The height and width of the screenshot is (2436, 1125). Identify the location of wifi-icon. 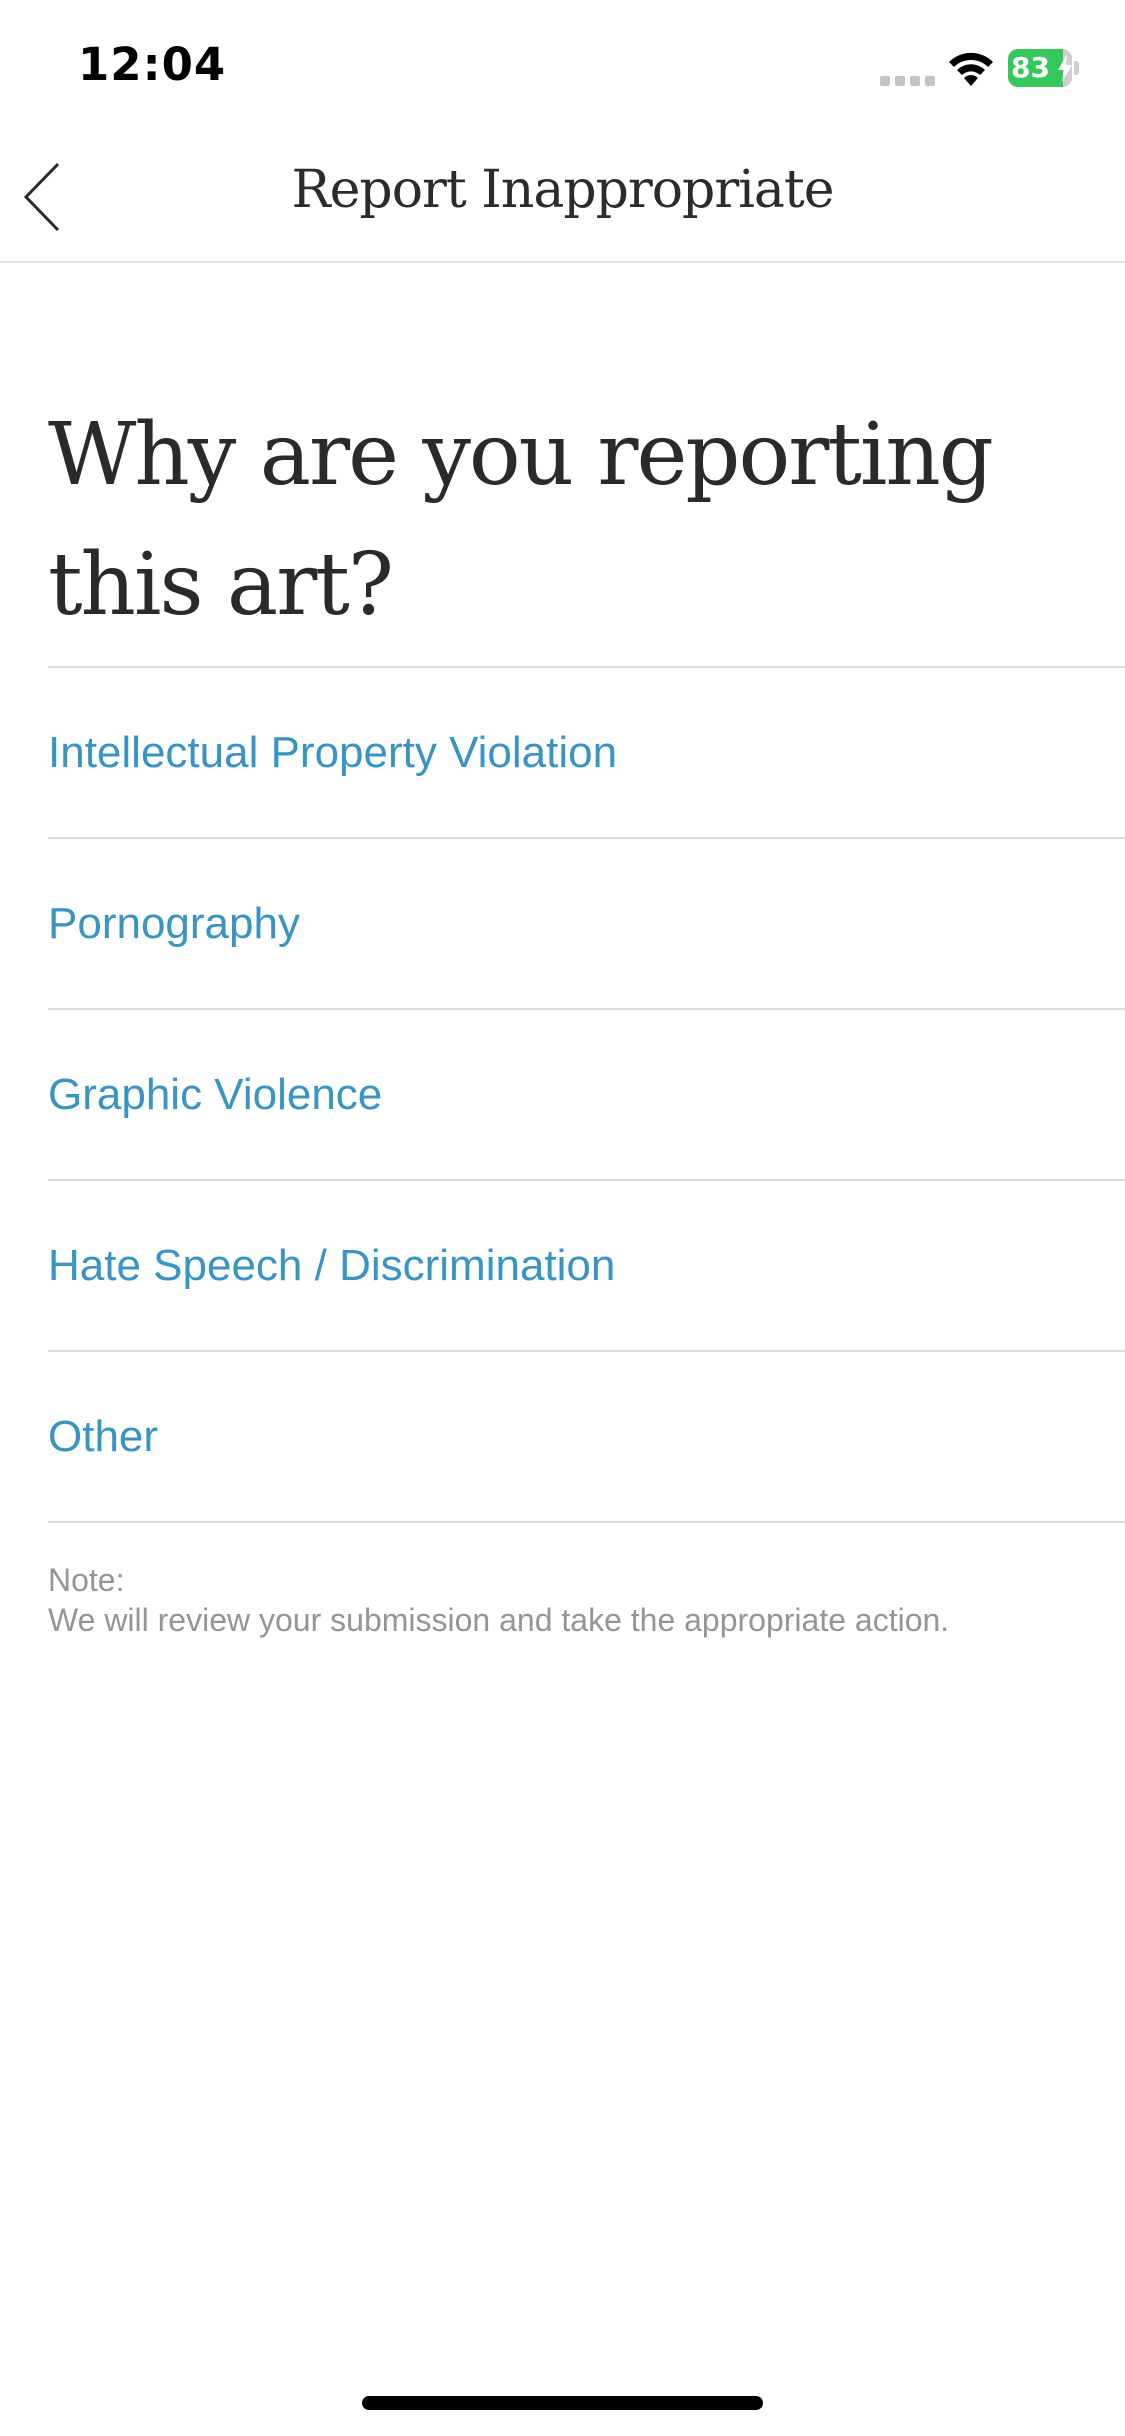
(971, 69).